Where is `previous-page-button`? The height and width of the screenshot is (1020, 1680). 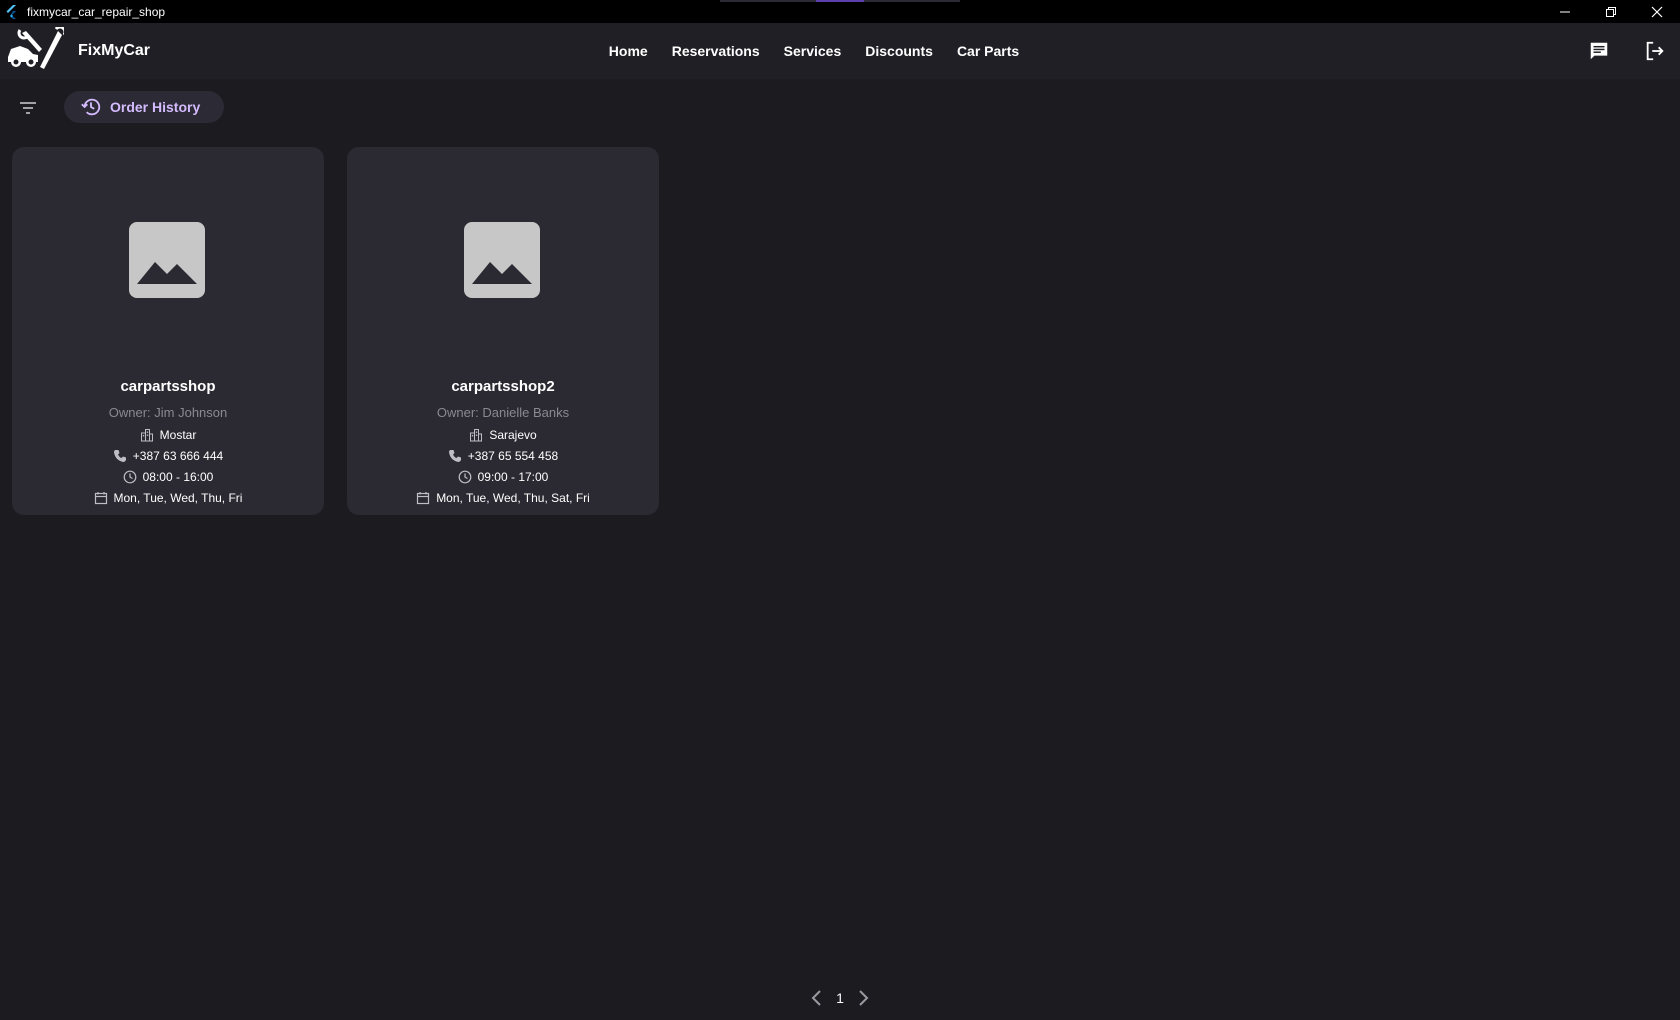
previous-page-button is located at coordinates (816, 998).